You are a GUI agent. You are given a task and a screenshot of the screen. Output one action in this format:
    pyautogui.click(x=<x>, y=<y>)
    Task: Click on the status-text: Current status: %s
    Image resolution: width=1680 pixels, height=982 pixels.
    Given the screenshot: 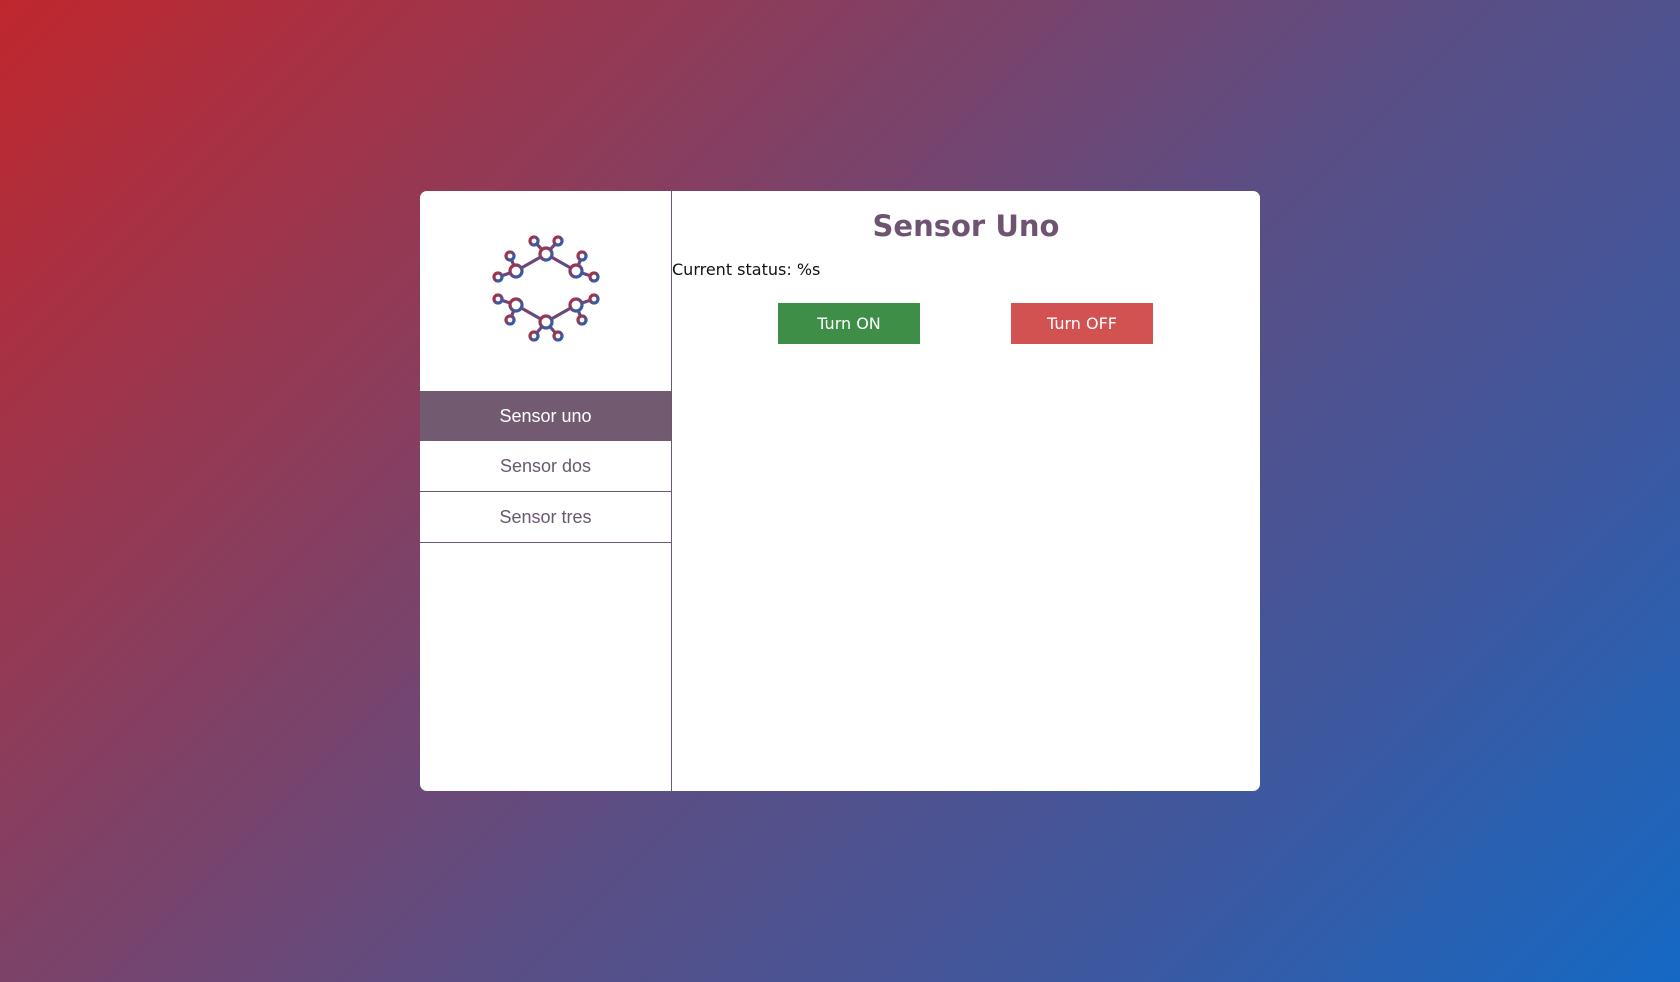 What is the action you would take?
    pyautogui.click(x=746, y=269)
    